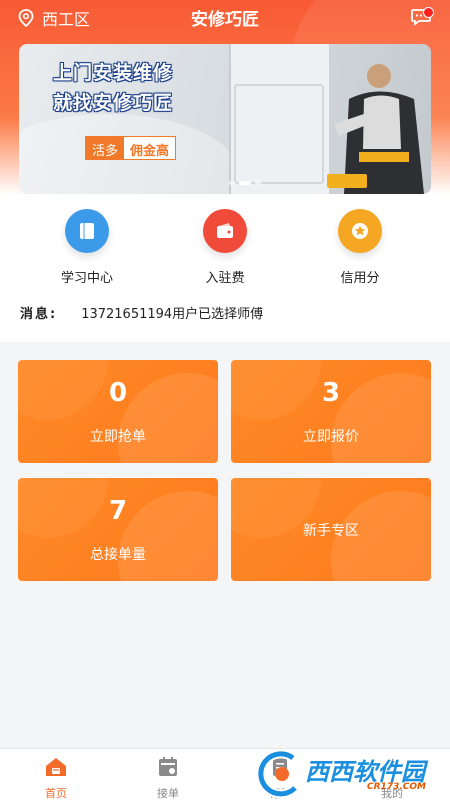 The height and width of the screenshot is (800, 450). I want to click on worker-illustration, so click(375, 129).